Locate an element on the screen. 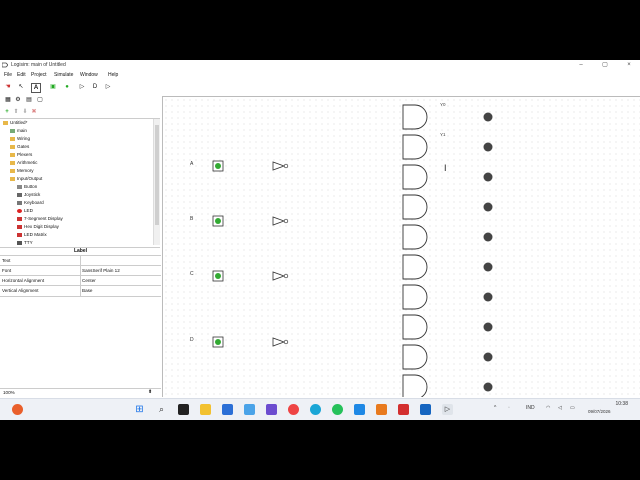 The width and height of the screenshot is (640, 480). text-tool-icon: A is located at coordinates (36, 88).